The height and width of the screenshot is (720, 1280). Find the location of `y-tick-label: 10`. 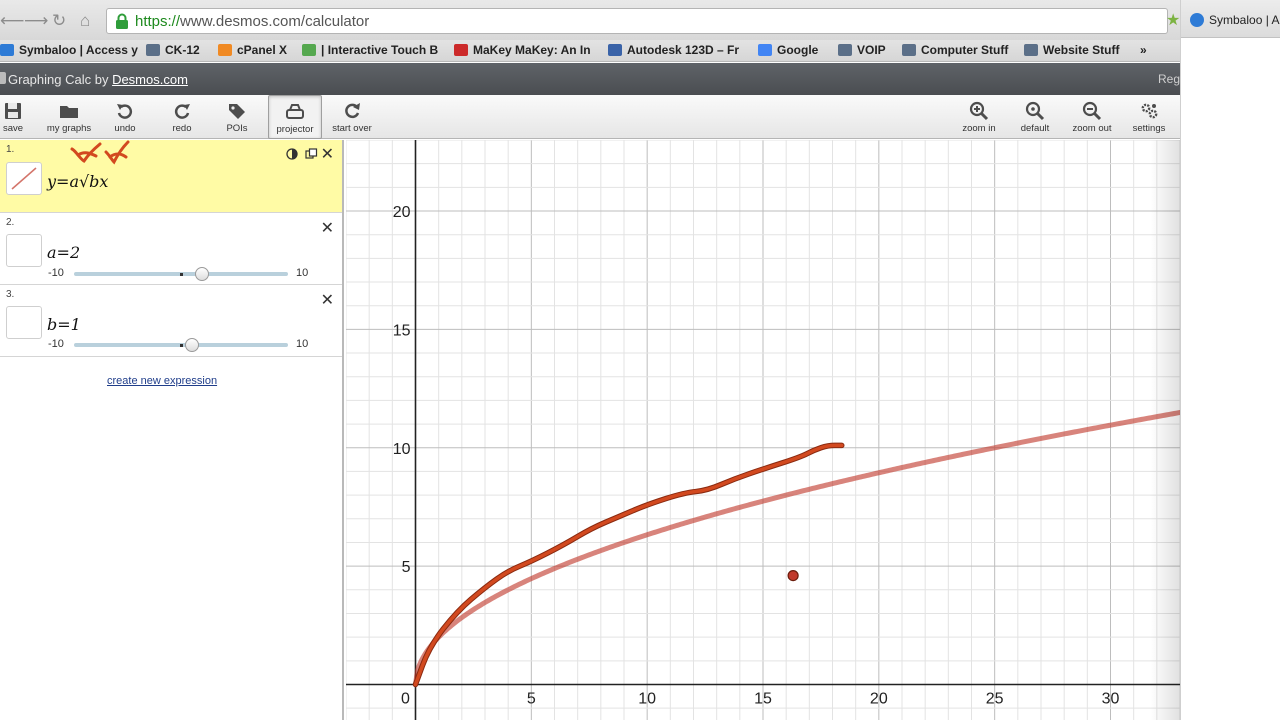

y-tick-label: 10 is located at coordinates (402, 449).